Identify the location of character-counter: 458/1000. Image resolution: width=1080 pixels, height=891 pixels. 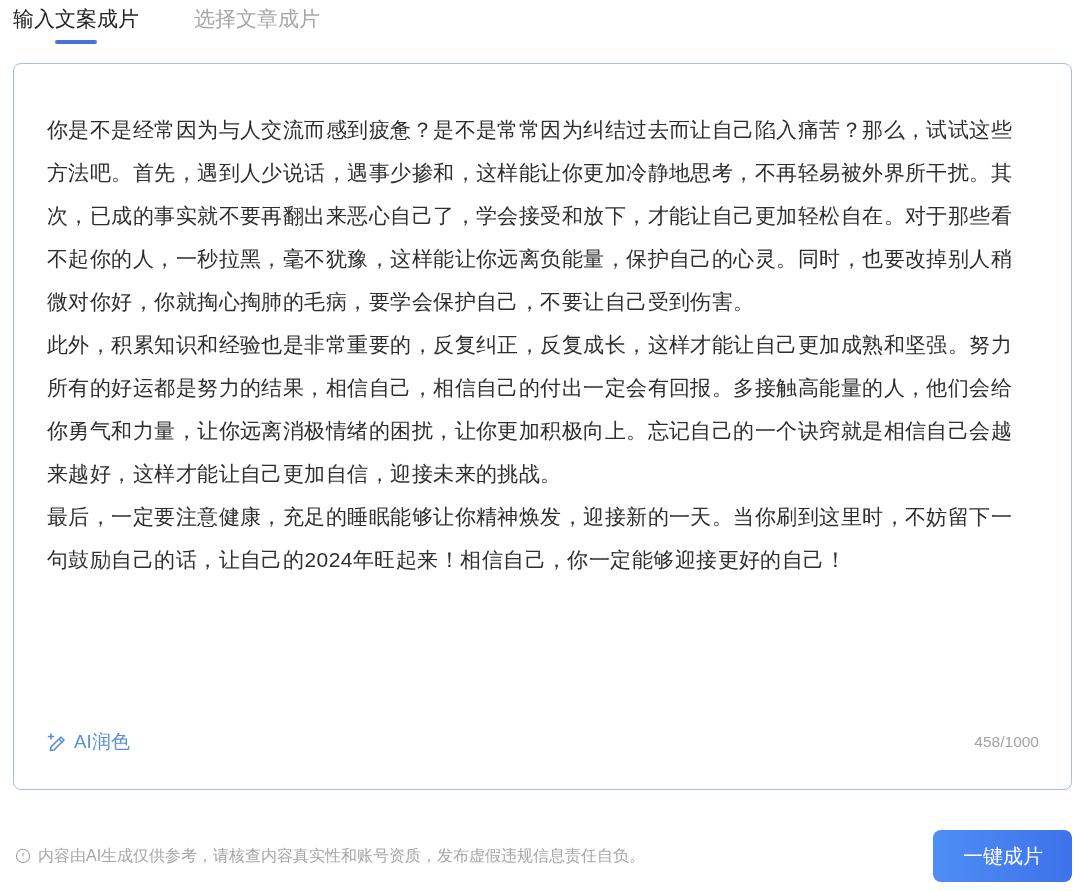
(1006, 742).